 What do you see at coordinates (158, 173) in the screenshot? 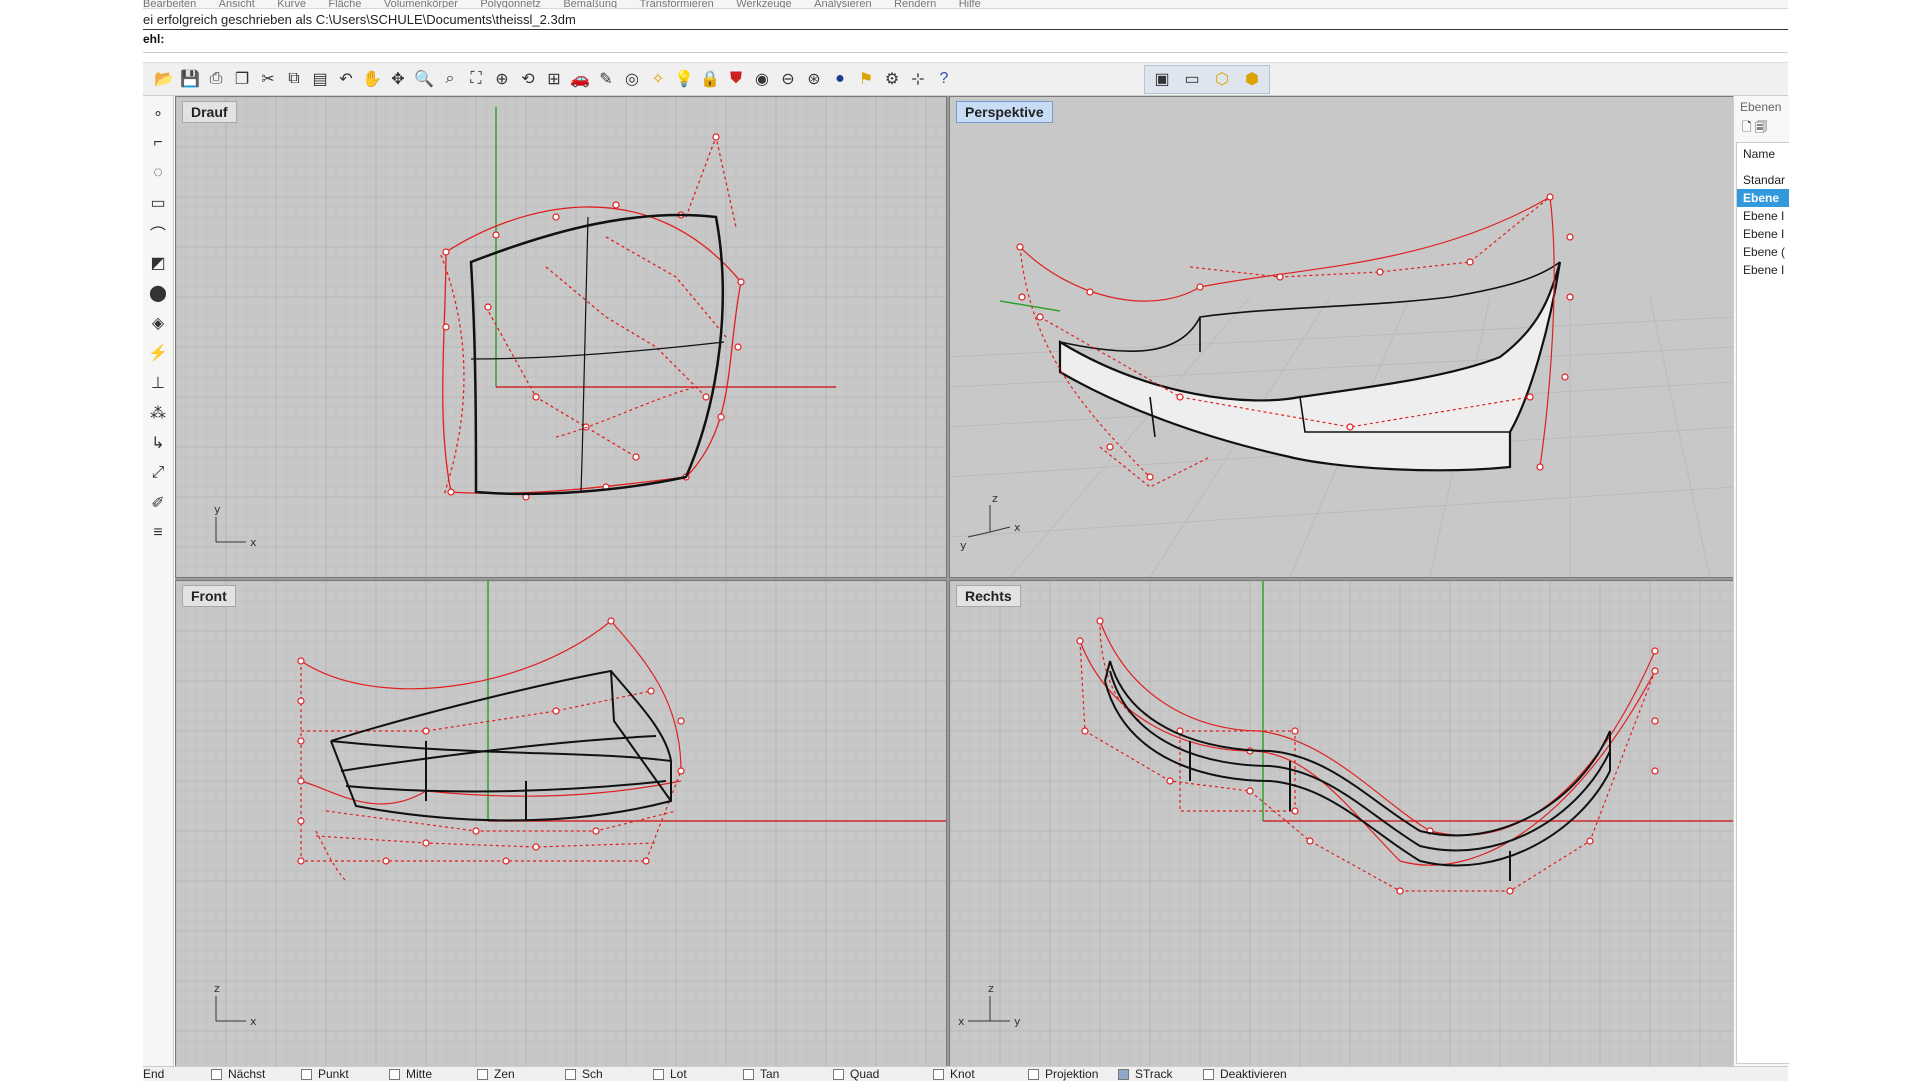
I see `circle-icon: ◌` at bounding box center [158, 173].